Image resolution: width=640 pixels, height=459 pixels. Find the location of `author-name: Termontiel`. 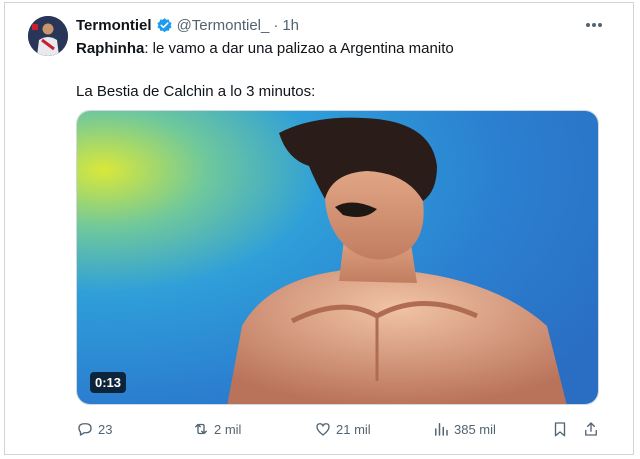

author-name: Termontiel is located at coordinates (114, 25).